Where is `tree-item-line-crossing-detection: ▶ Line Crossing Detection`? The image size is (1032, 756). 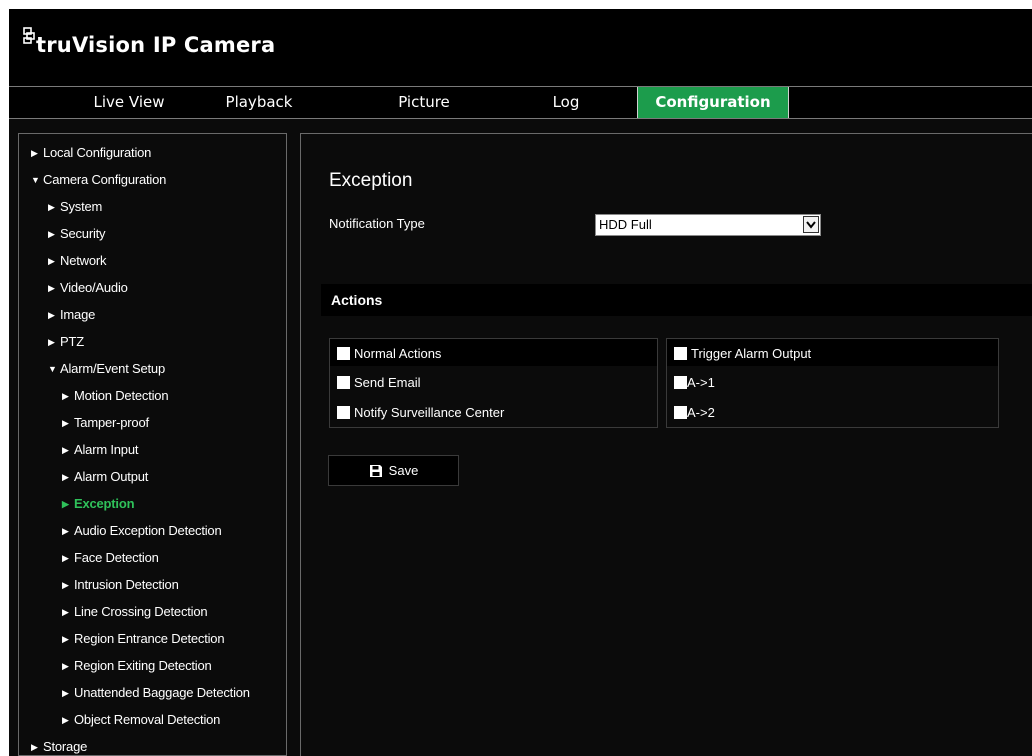
tree-item-line-crossing-detection: ▶ Line Crossing Detection is located at coordinates (135, 612).